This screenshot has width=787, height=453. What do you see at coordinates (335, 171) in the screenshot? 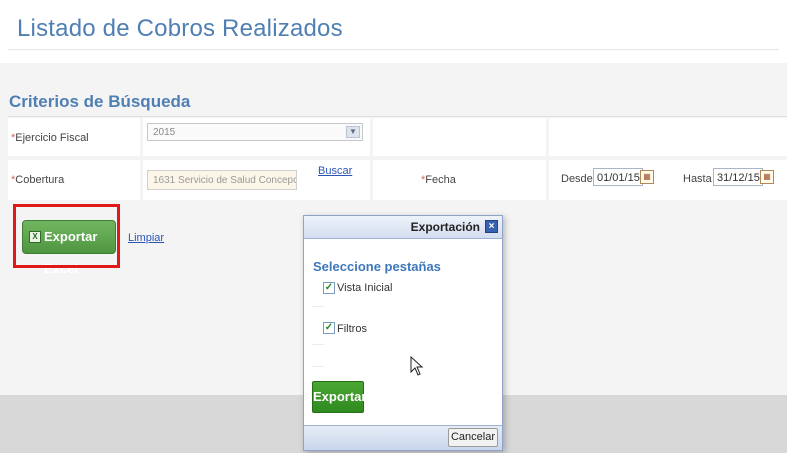
I see `search-link: Buscar` at bounding box center [335, 171].